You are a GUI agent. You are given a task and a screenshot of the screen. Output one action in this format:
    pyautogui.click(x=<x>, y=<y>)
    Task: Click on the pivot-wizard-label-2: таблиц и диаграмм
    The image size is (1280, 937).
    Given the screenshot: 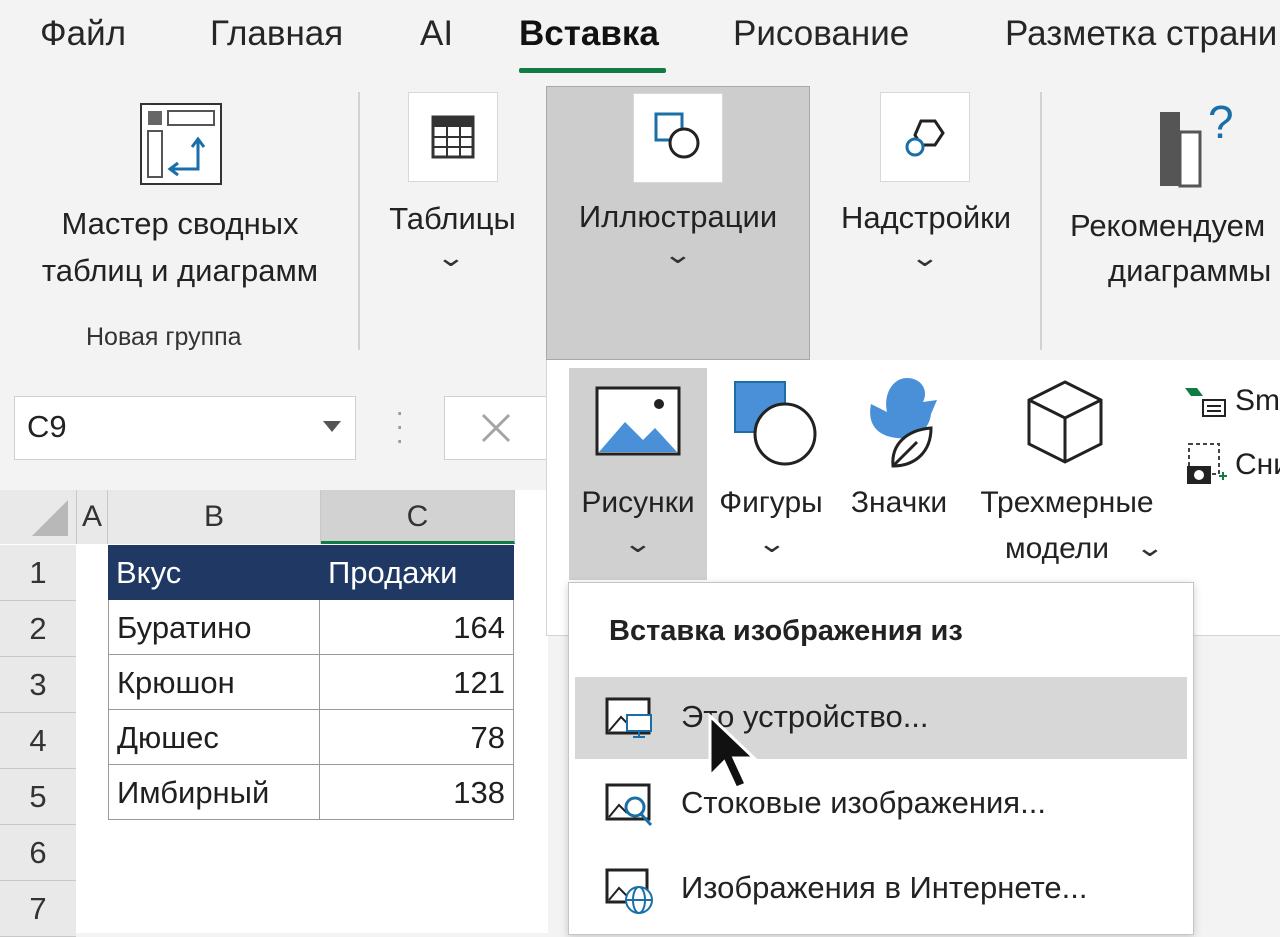 What is the action you would take?
    pyautogui.click(x=180, y=270)
    